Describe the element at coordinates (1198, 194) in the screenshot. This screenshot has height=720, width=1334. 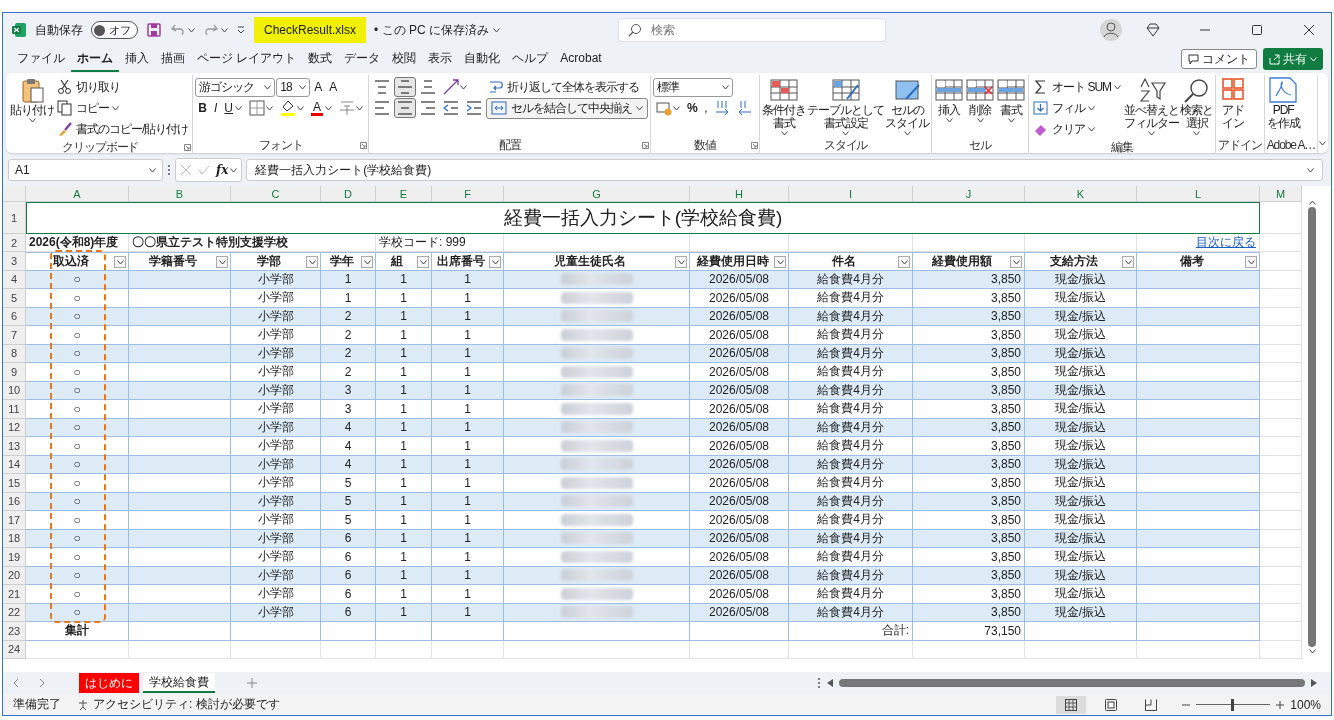
I see `column-header: L` at that location.